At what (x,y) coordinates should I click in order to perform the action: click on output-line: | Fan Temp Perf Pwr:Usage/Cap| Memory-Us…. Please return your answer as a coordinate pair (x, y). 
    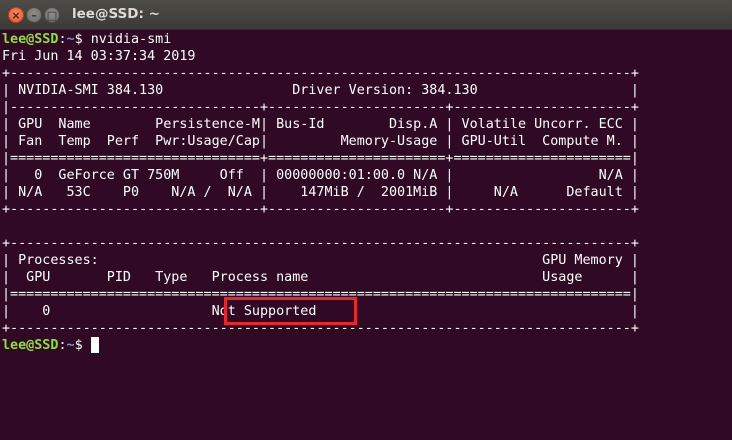
    Looking at the image, I should click on (320, 141).